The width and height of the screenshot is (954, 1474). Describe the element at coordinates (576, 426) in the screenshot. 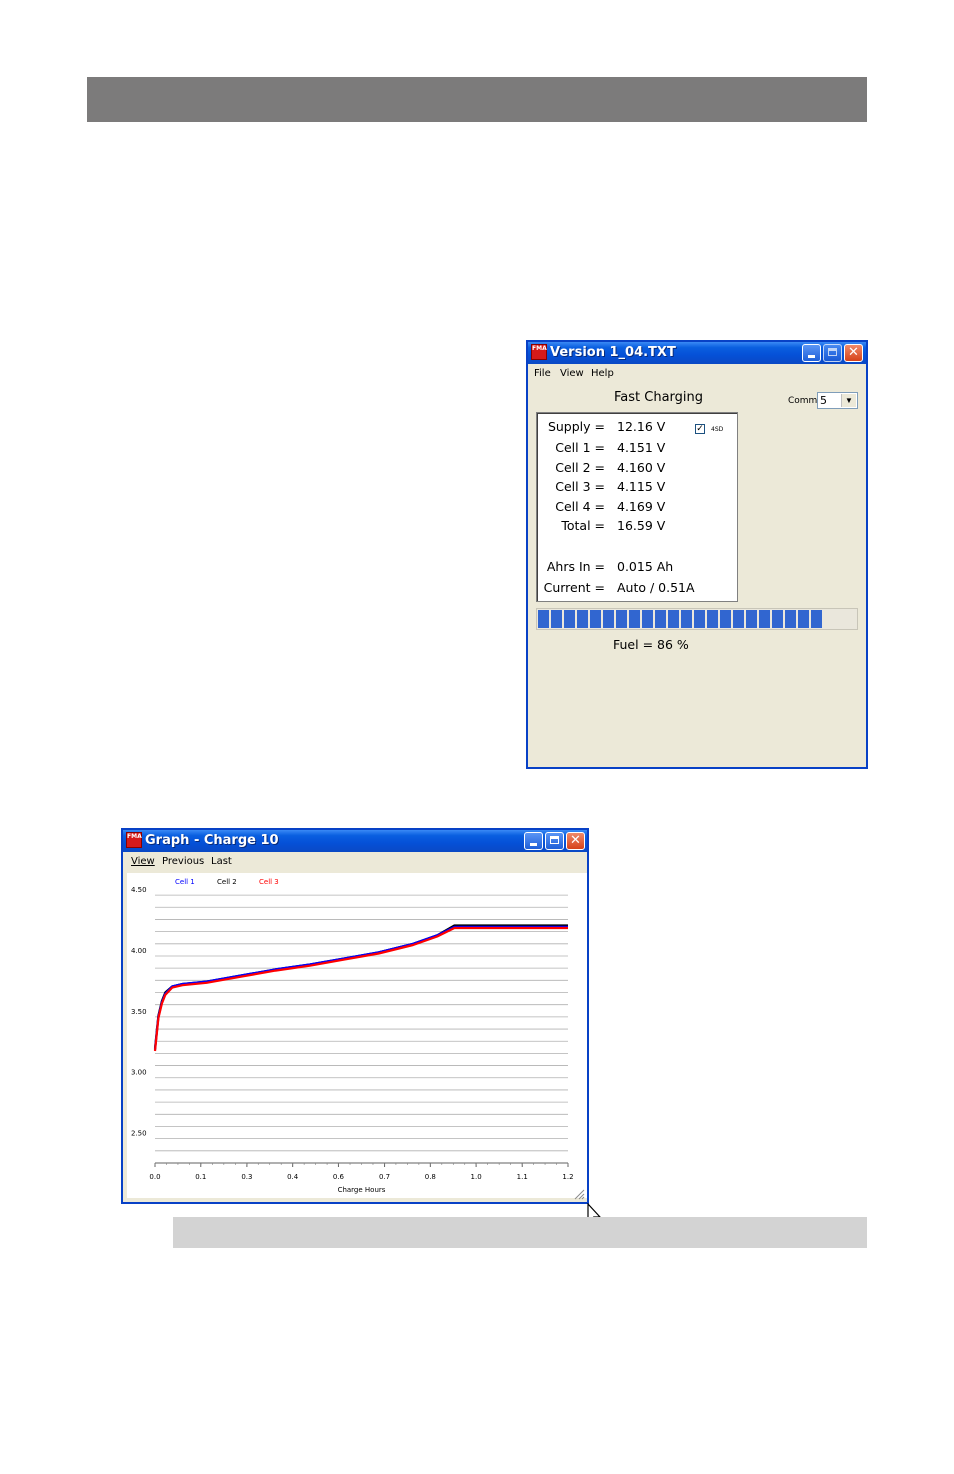

I see `supply-label: Supply =` at that location.